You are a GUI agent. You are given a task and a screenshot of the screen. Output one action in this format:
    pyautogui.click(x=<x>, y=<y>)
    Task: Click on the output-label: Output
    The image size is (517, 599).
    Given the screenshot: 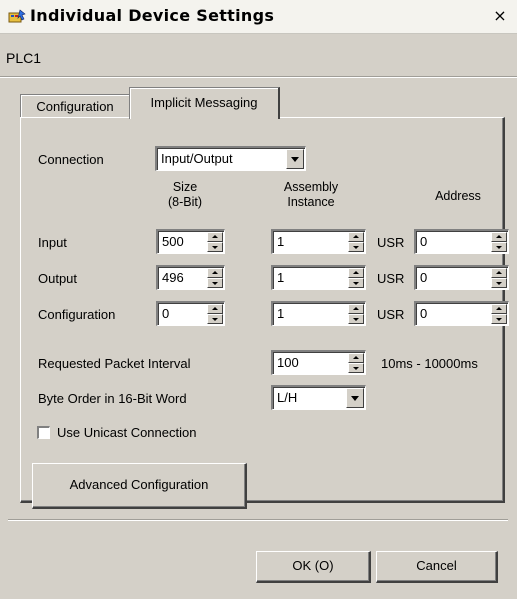 What is the action you would take?
    pyautogui.click(x=58, y=278)
    